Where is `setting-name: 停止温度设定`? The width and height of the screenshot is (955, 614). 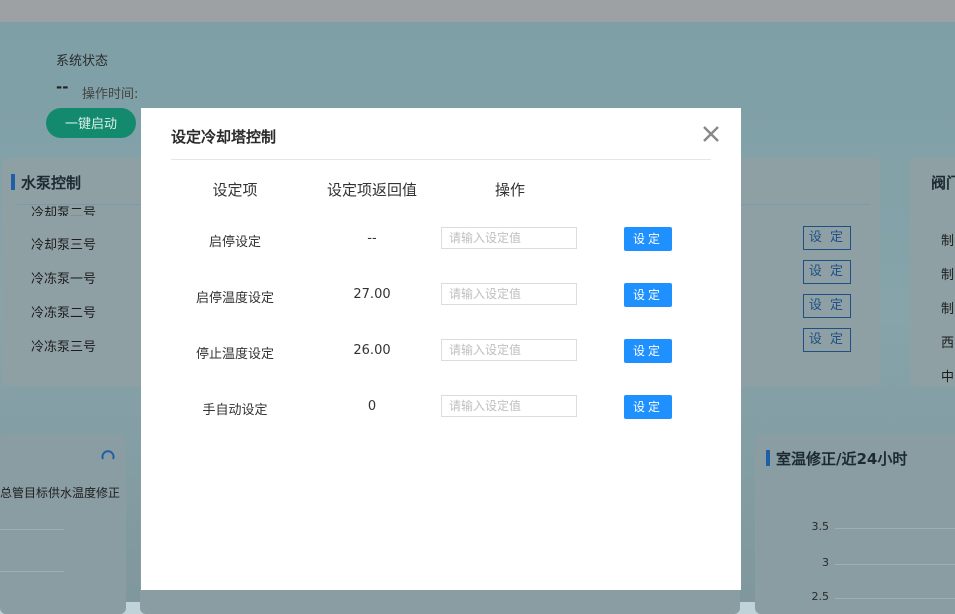 setting-name: 停止温度设定 is located at coordinates (234, 354).